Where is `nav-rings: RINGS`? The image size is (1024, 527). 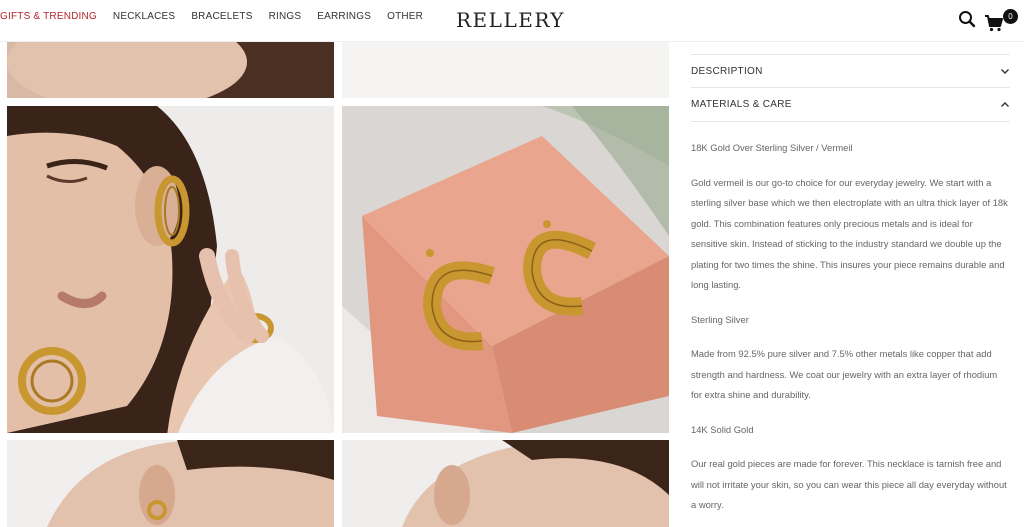 nav-rings: RINGS is located at coordinates (285, 16).